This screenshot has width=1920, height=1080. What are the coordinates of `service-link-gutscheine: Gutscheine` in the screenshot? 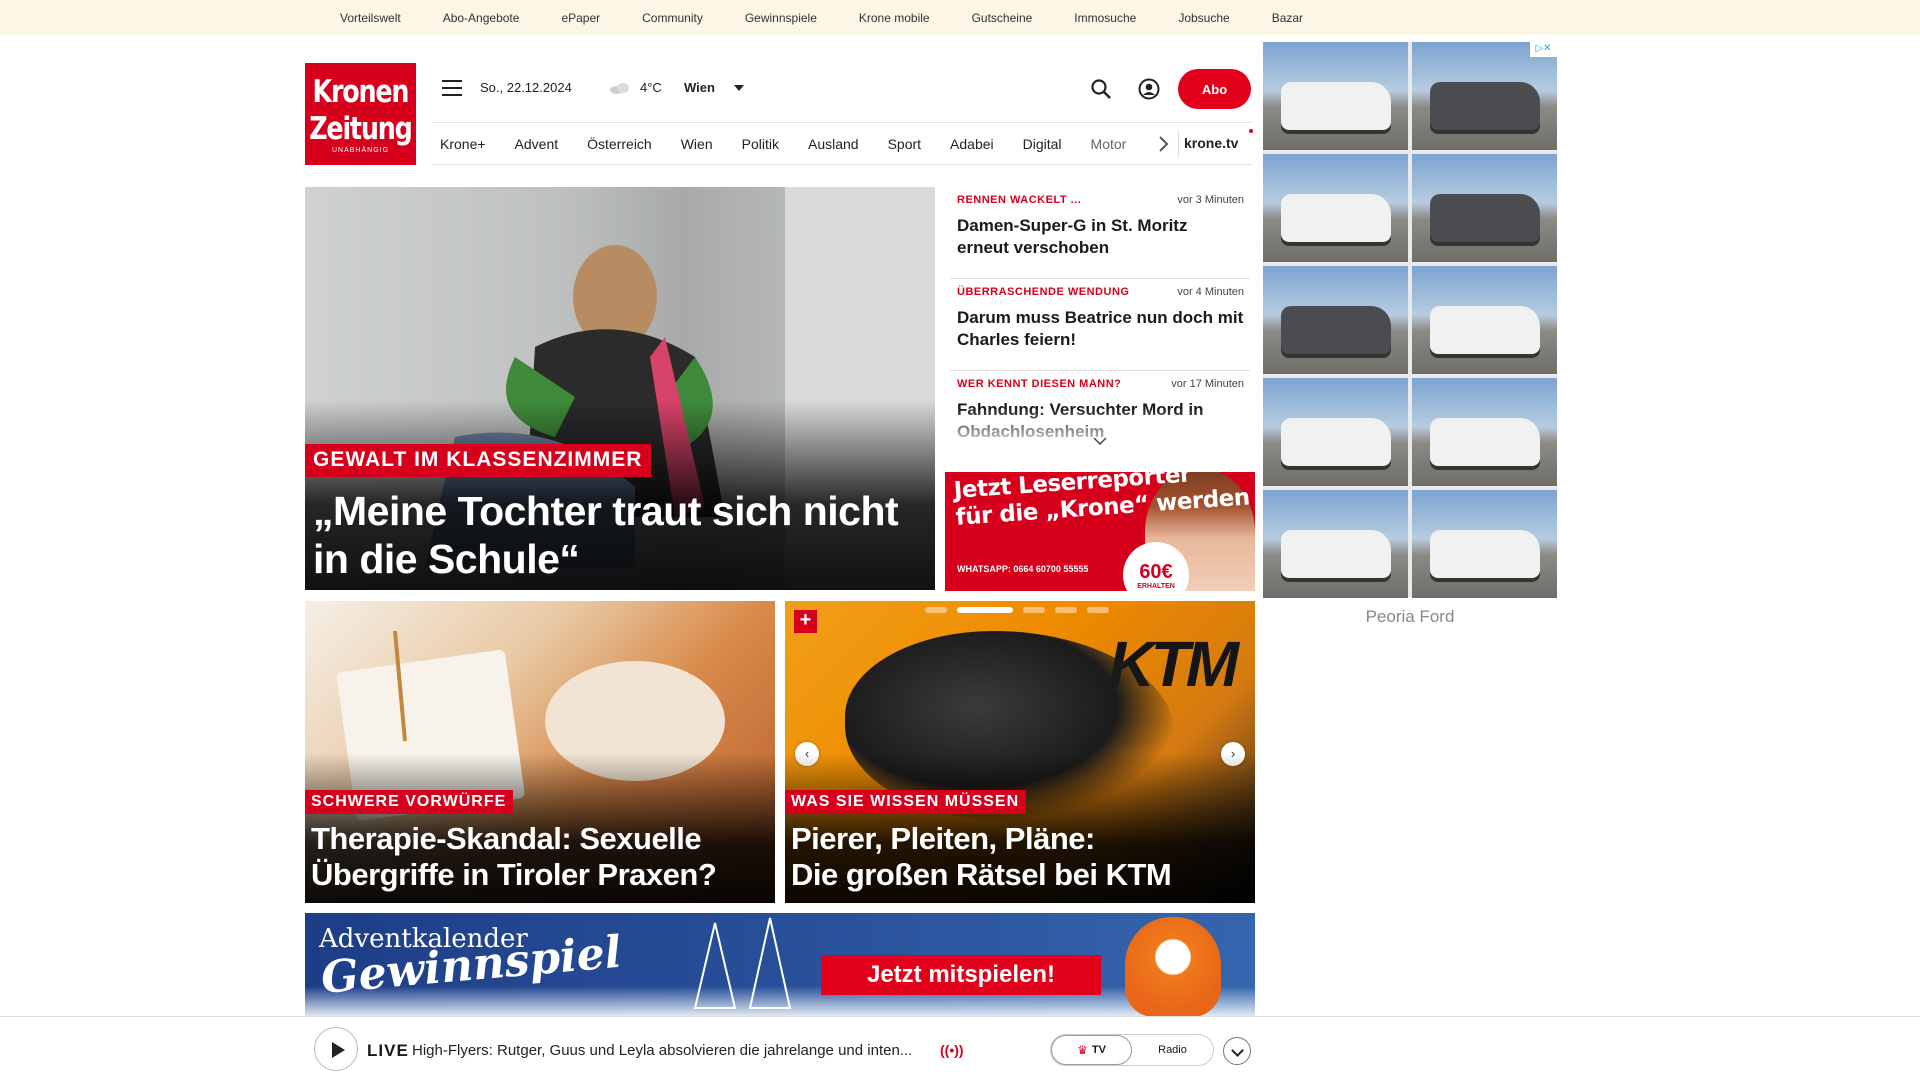 It's located at (1002, 18).